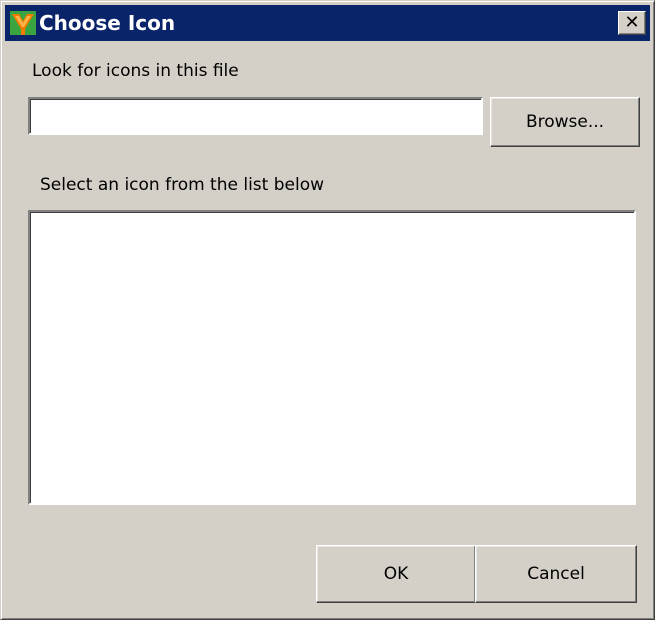  I want to click on app-logo-icon, so click(23, 23).